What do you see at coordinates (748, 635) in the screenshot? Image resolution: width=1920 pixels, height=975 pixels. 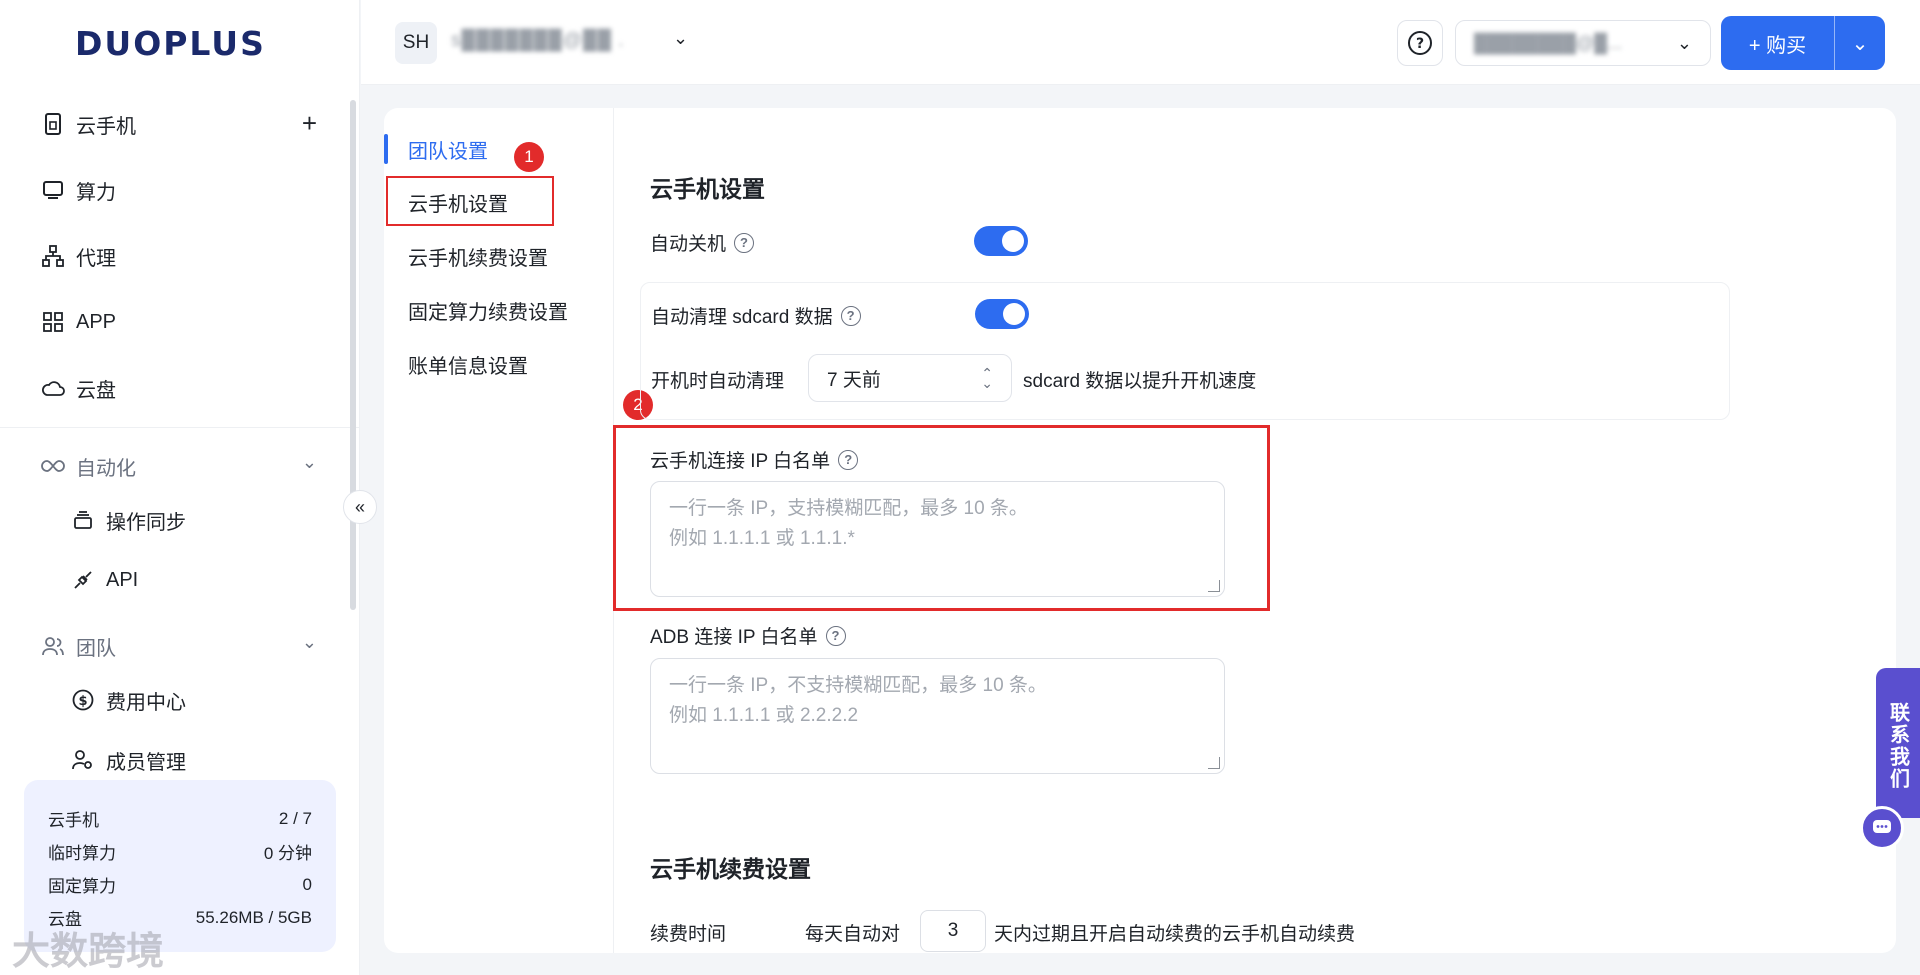 I see `adb-whitelist-label: ADB 连接 IP 白名单?` at bounding box center [748, 635].